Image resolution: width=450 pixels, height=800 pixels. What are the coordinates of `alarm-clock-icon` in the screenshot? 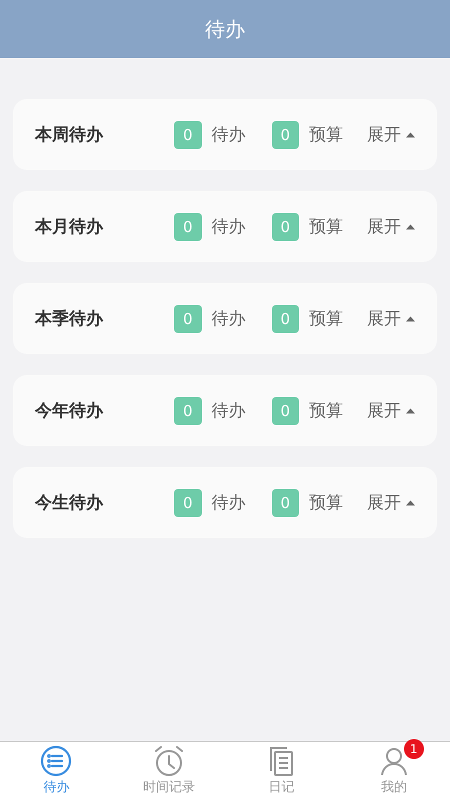 It's located at (168, 761).